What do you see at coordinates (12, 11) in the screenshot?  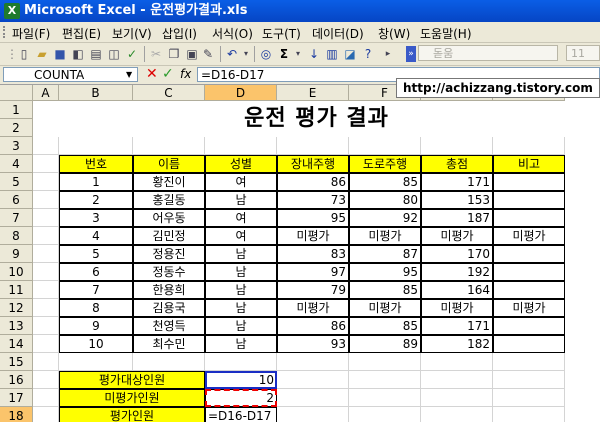 I see `excel-app-icon: X` at bounding box center [12, 11].